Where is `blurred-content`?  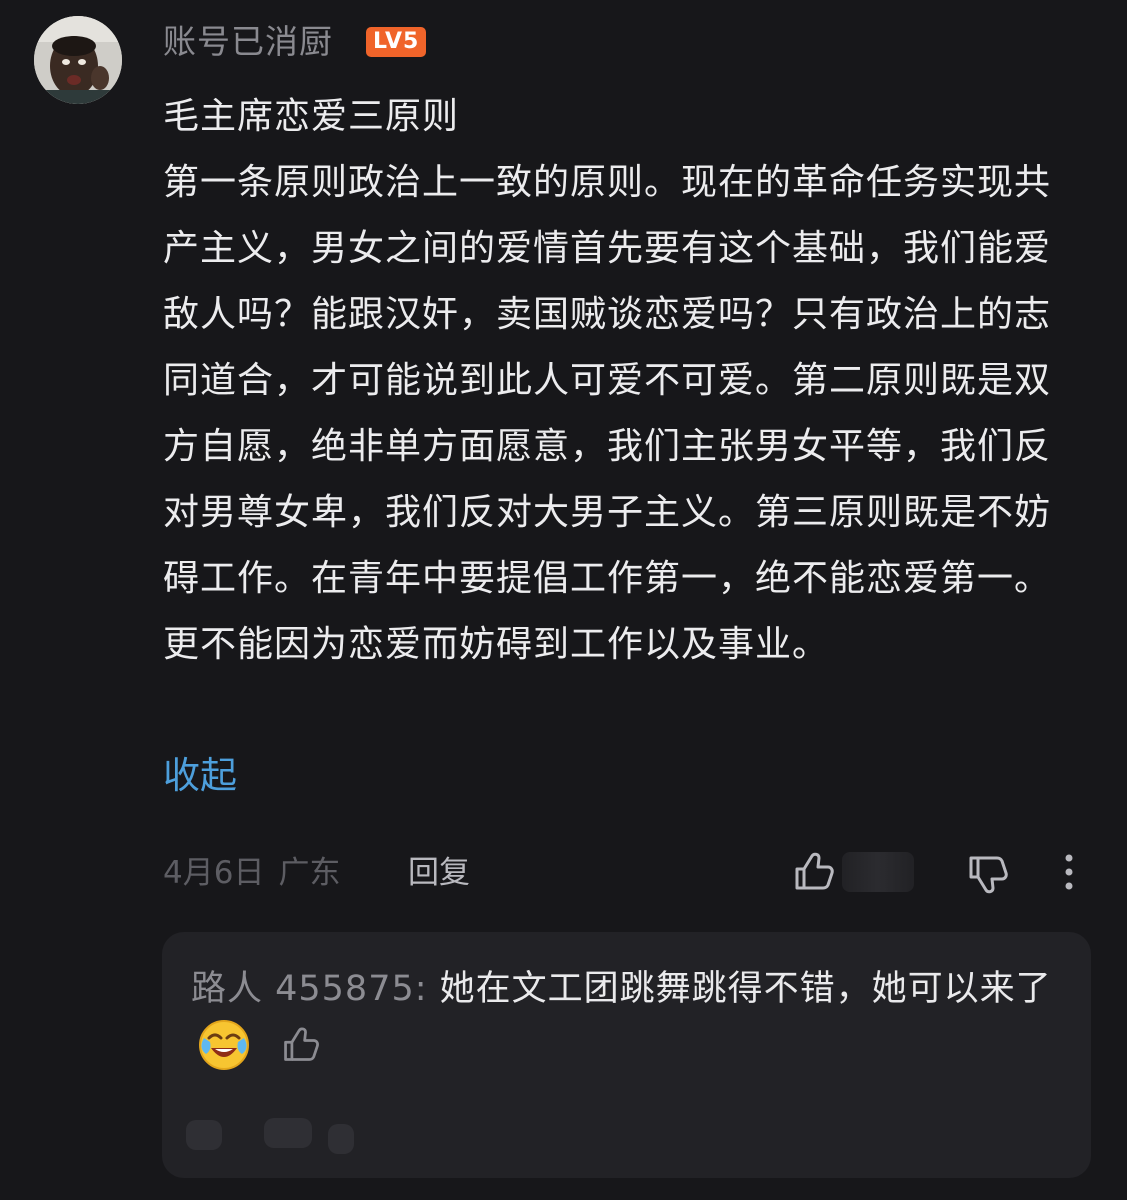 blurred-content is located at coordinates (301, 1134).